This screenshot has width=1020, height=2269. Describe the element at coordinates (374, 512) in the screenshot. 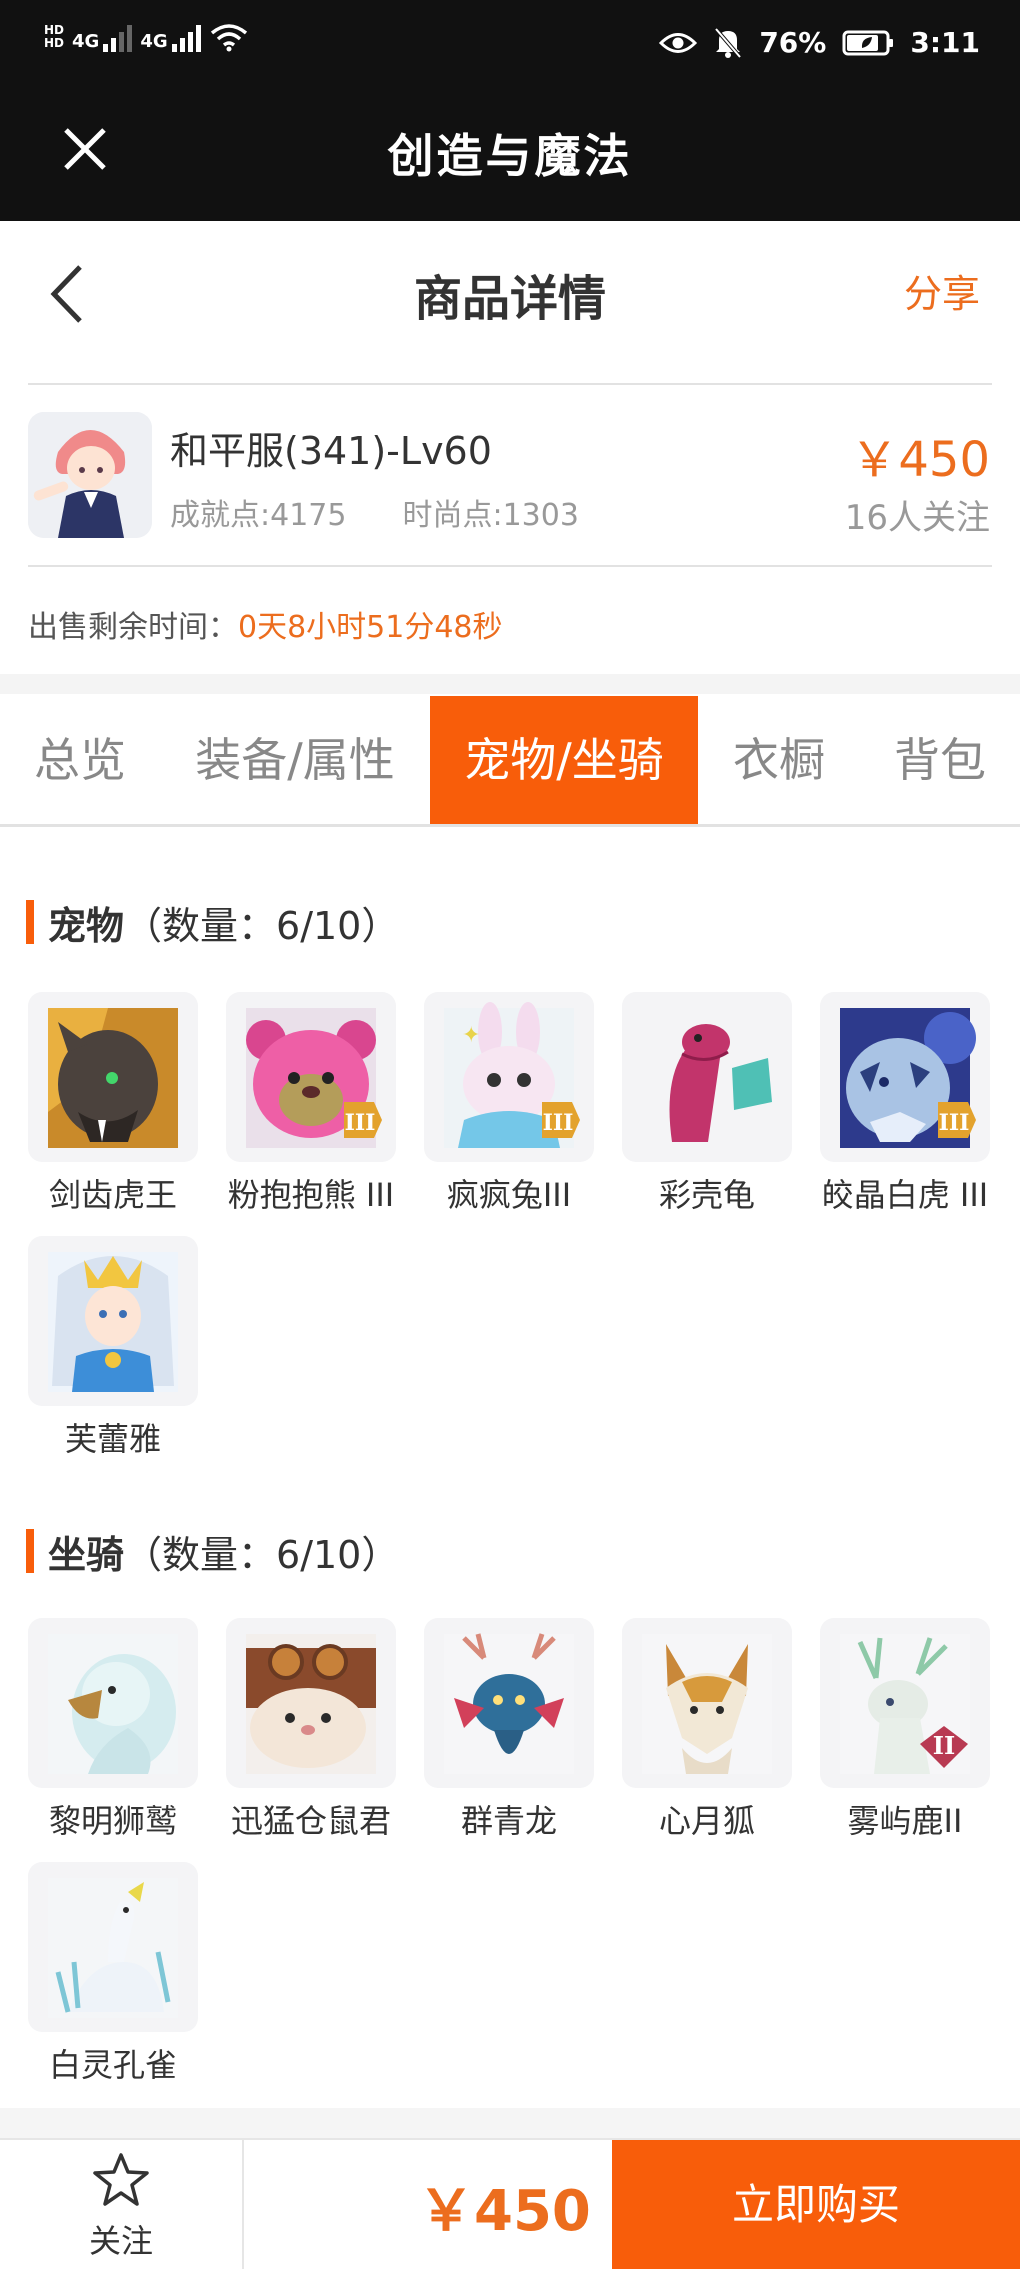

I see `product-stats: 成就点:4175 时尚点:1303` at that location.